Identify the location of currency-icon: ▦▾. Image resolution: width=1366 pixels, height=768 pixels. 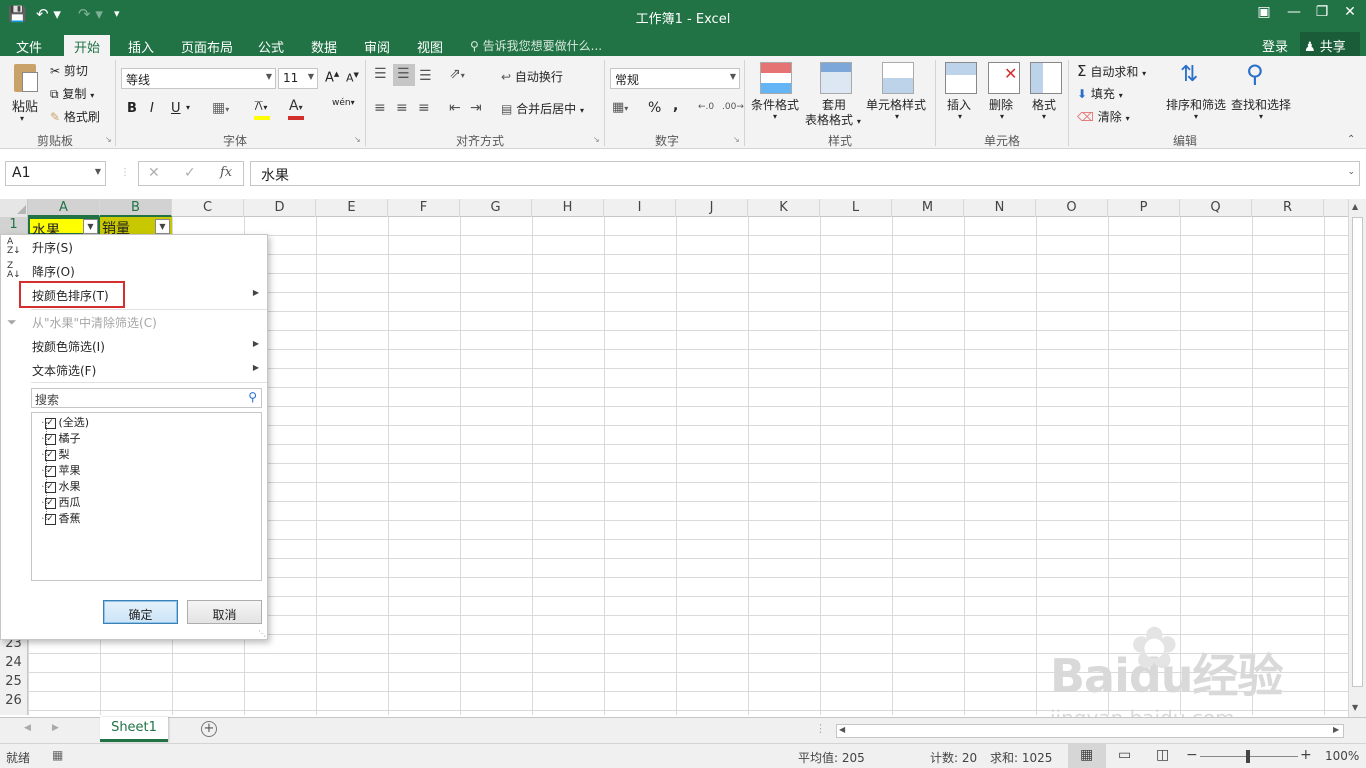
(620, 107).